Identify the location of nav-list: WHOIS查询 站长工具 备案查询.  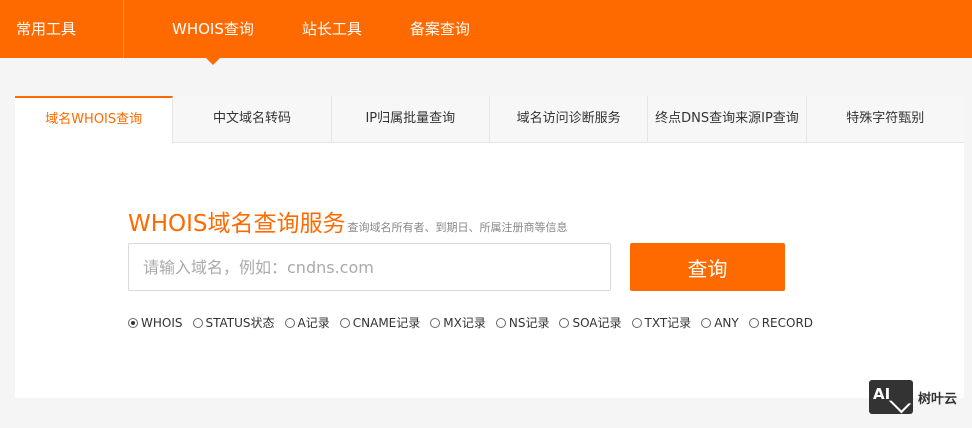
(345, 32).